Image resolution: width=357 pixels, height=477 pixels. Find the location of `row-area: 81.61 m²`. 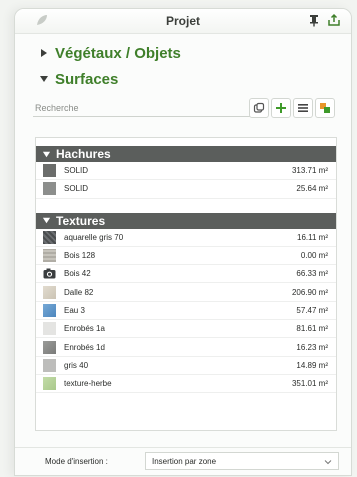

row-area: 81.61 m² is located at coordinates (312, 329).